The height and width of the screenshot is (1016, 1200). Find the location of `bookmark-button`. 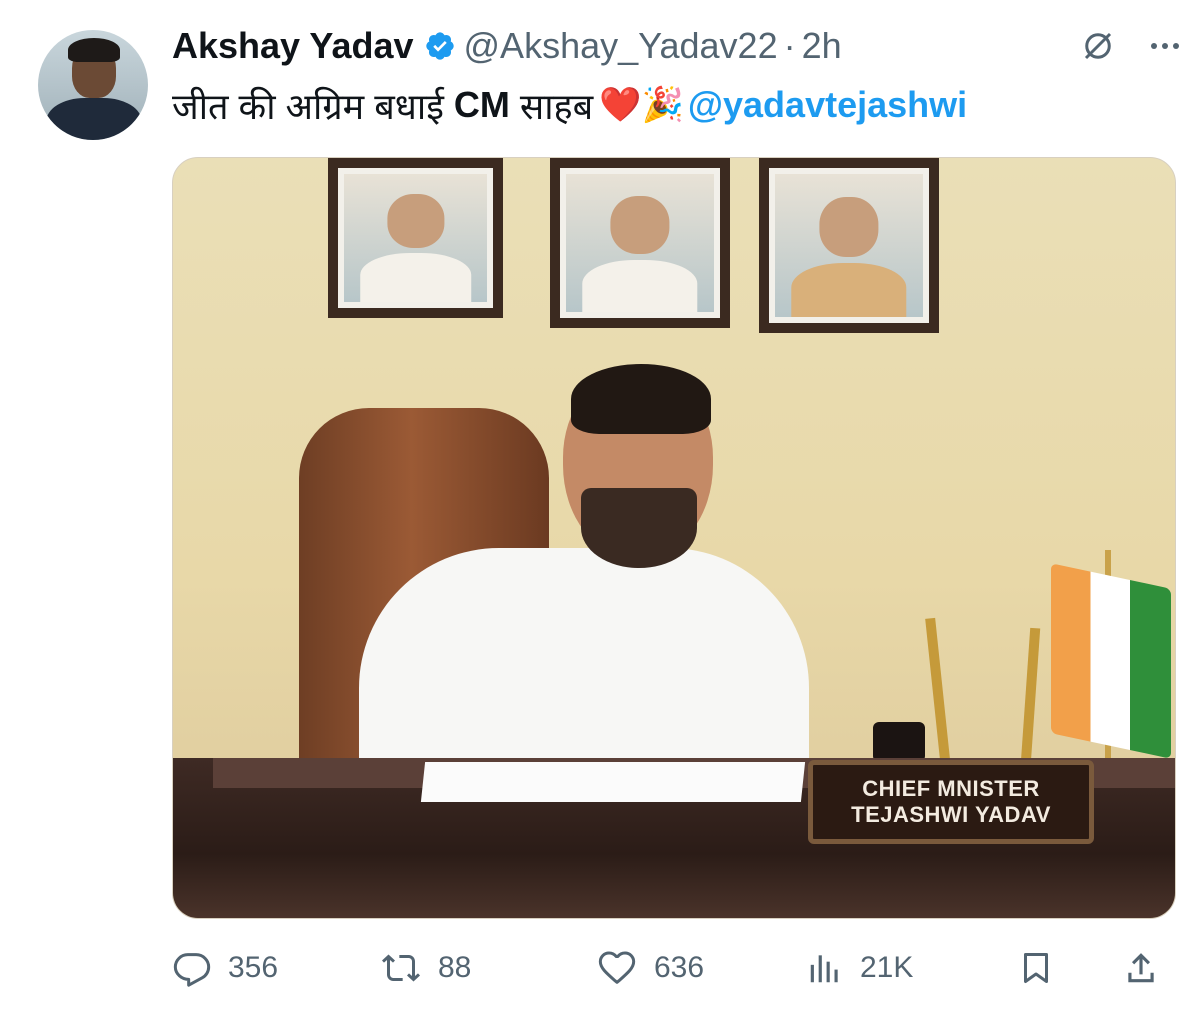

bookmark-button is located at coordinates (1036, 968).